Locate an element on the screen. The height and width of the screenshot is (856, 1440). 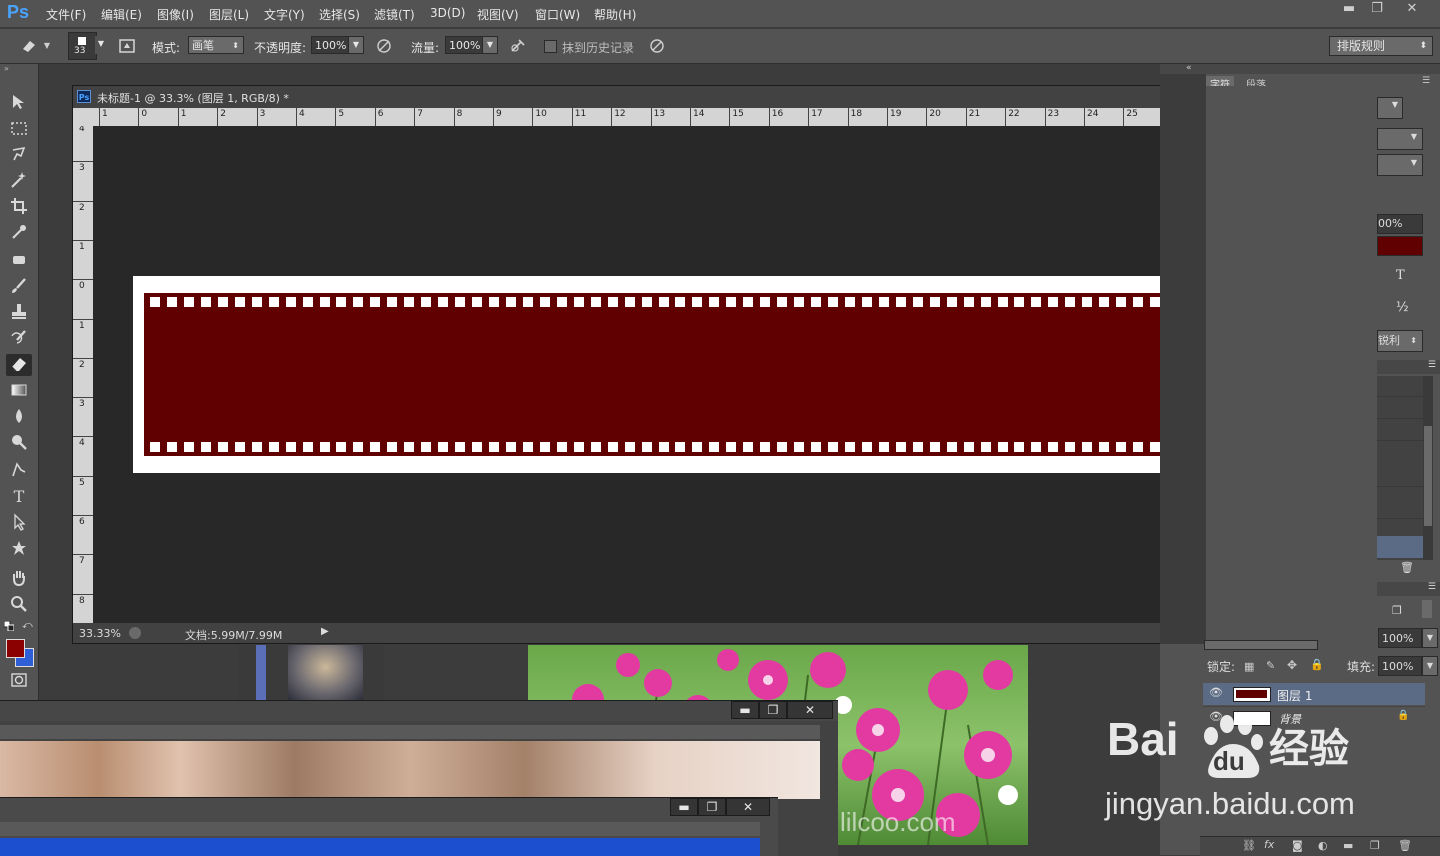
font-family-dropdown: ▼ is located at coordinates (1400, 139).